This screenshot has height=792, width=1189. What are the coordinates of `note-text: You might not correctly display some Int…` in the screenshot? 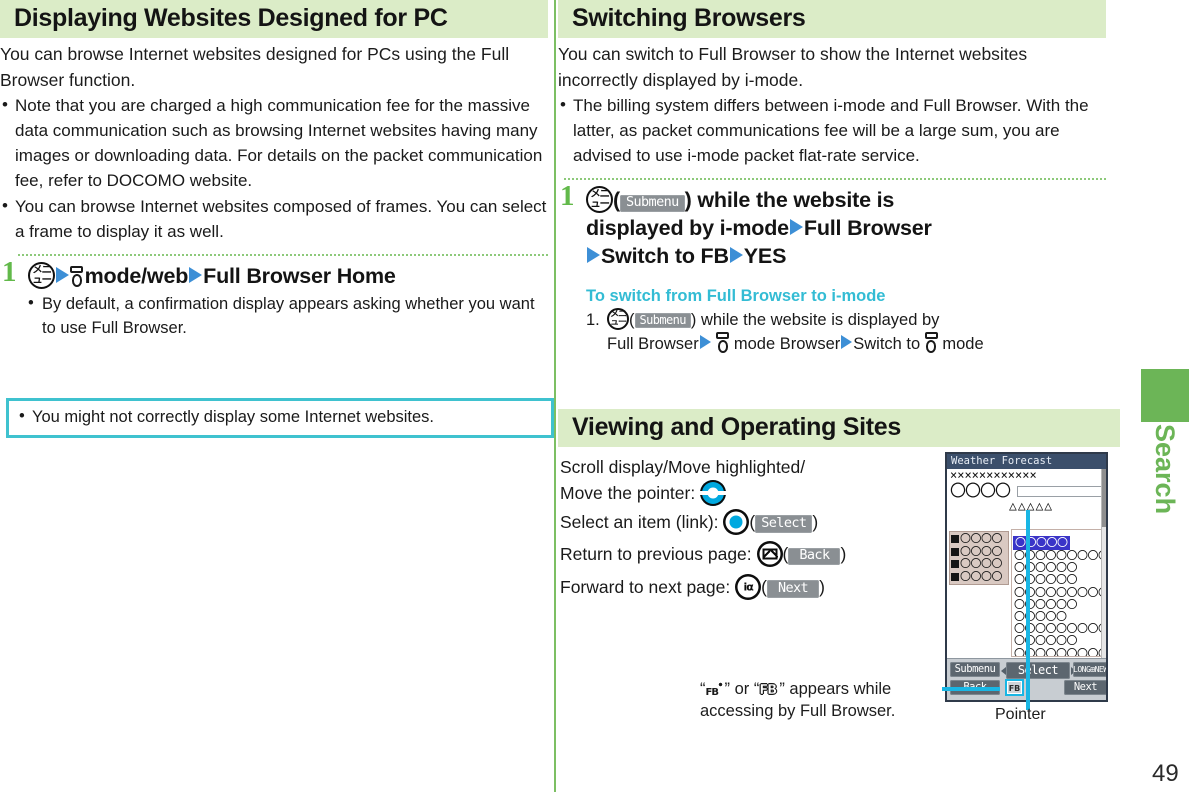 It's located at (281, 417).